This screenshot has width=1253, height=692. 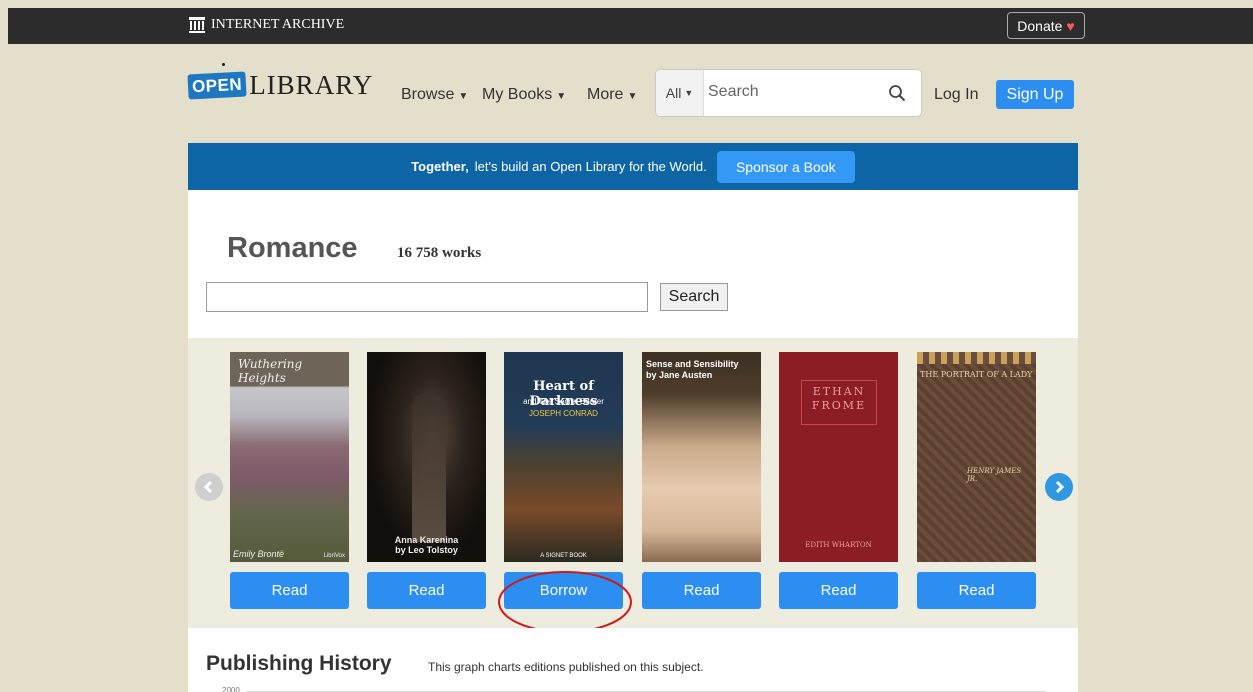 I want to click on cover-author: by Jane Austen, so click(x=679, y=375).